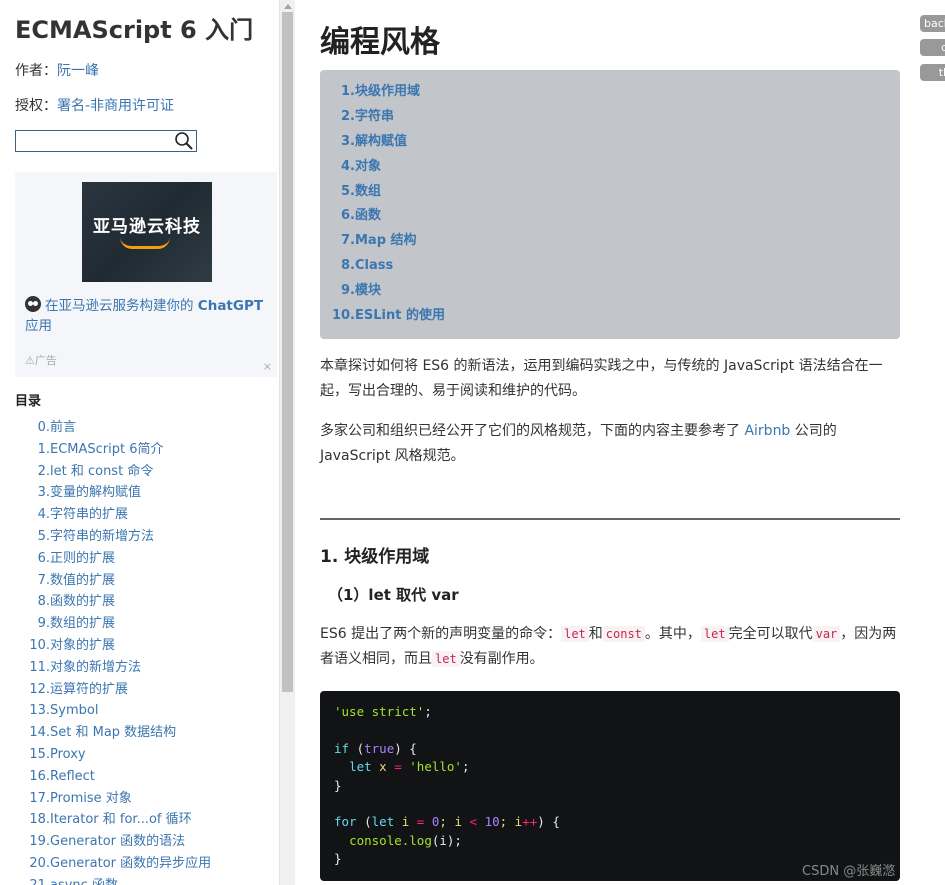 The width and height of the screenshot is (945, 885). Describe the element at coordinates (82, 623) in the screenshot. I see `toc-item-label: 数组的扩展` at that location.